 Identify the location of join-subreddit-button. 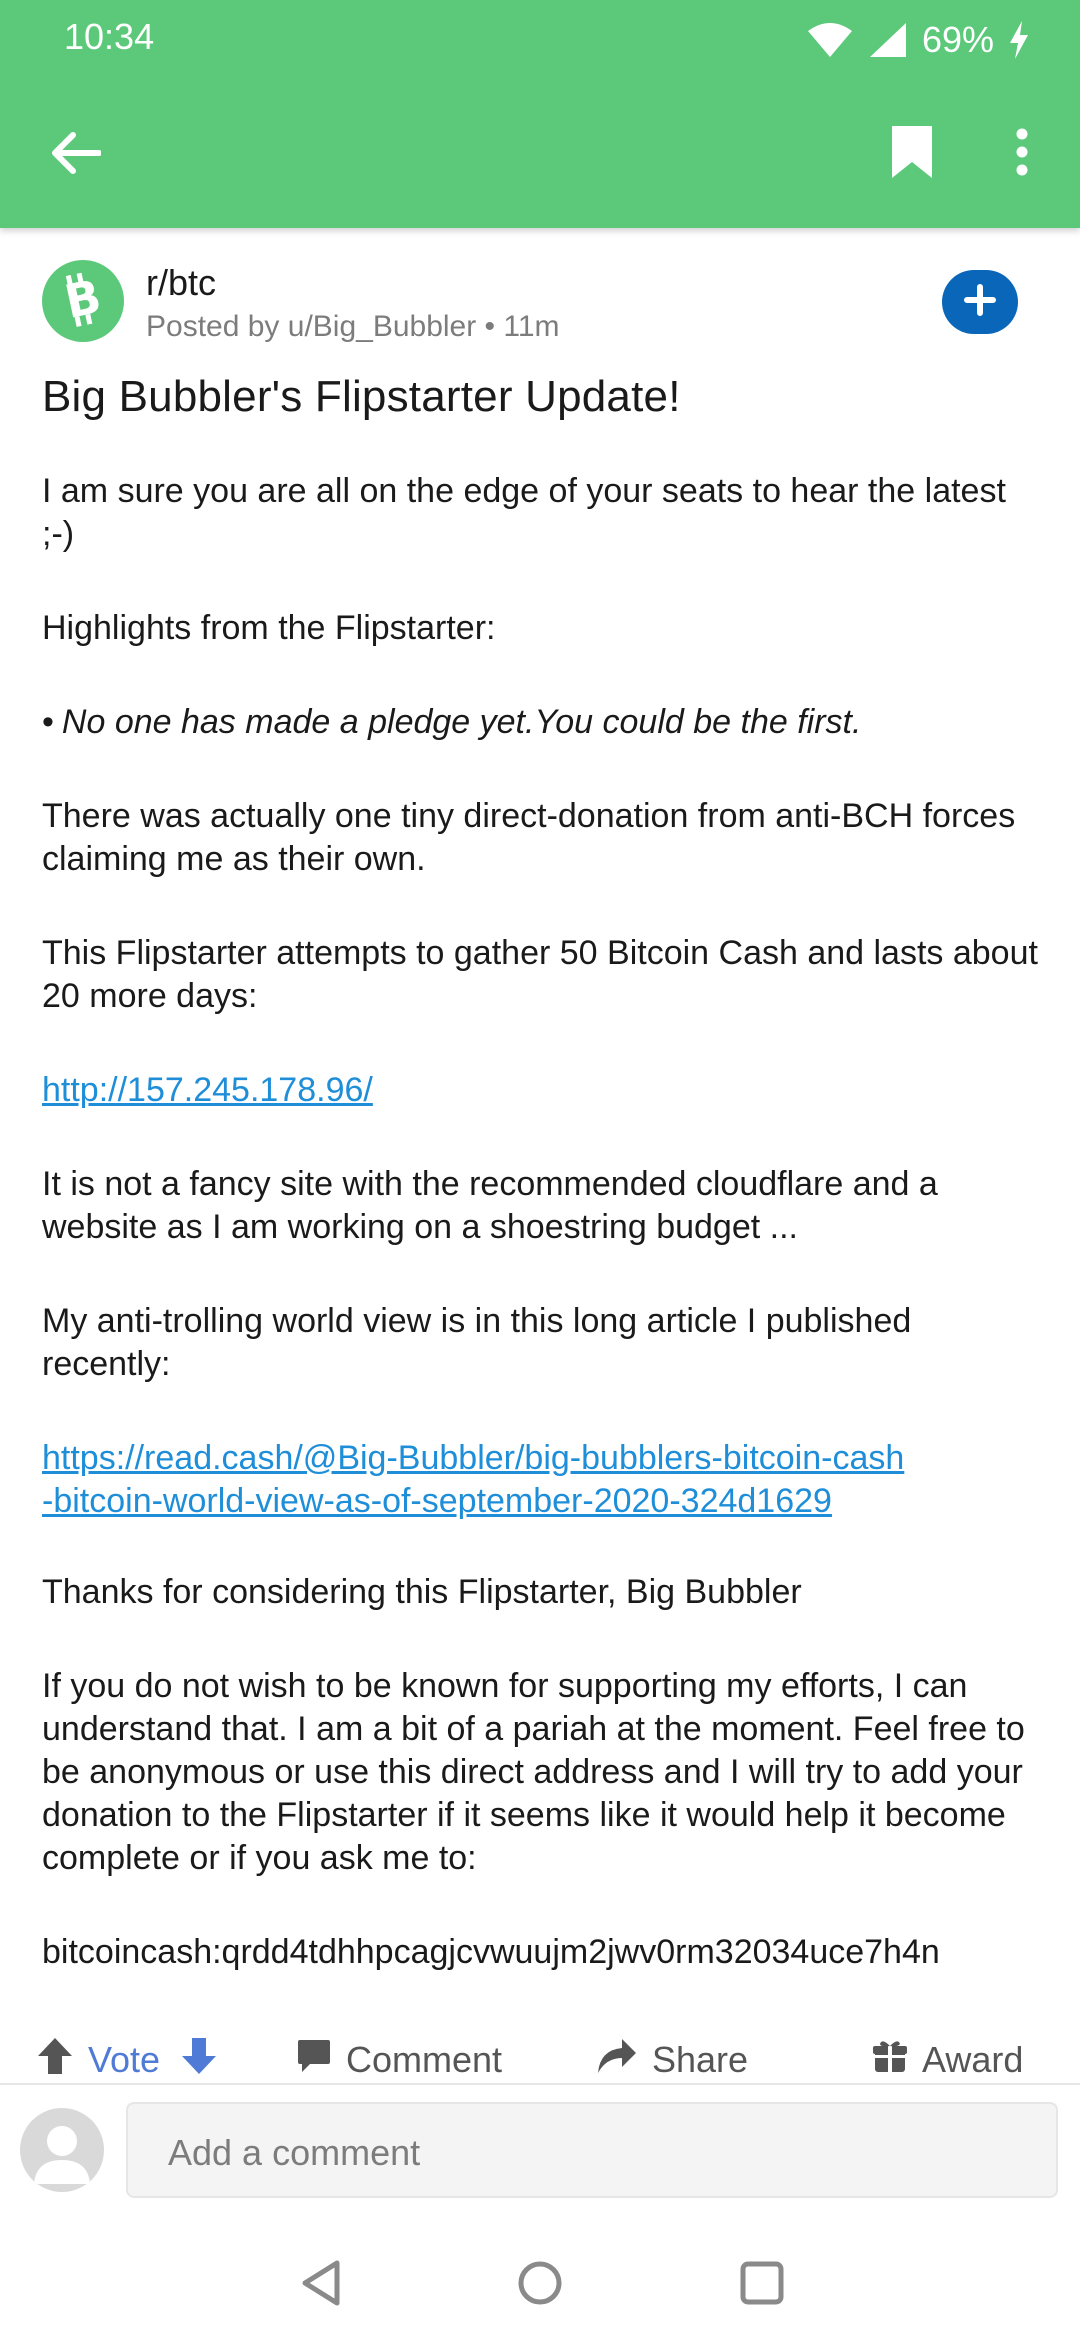
(980, 302).